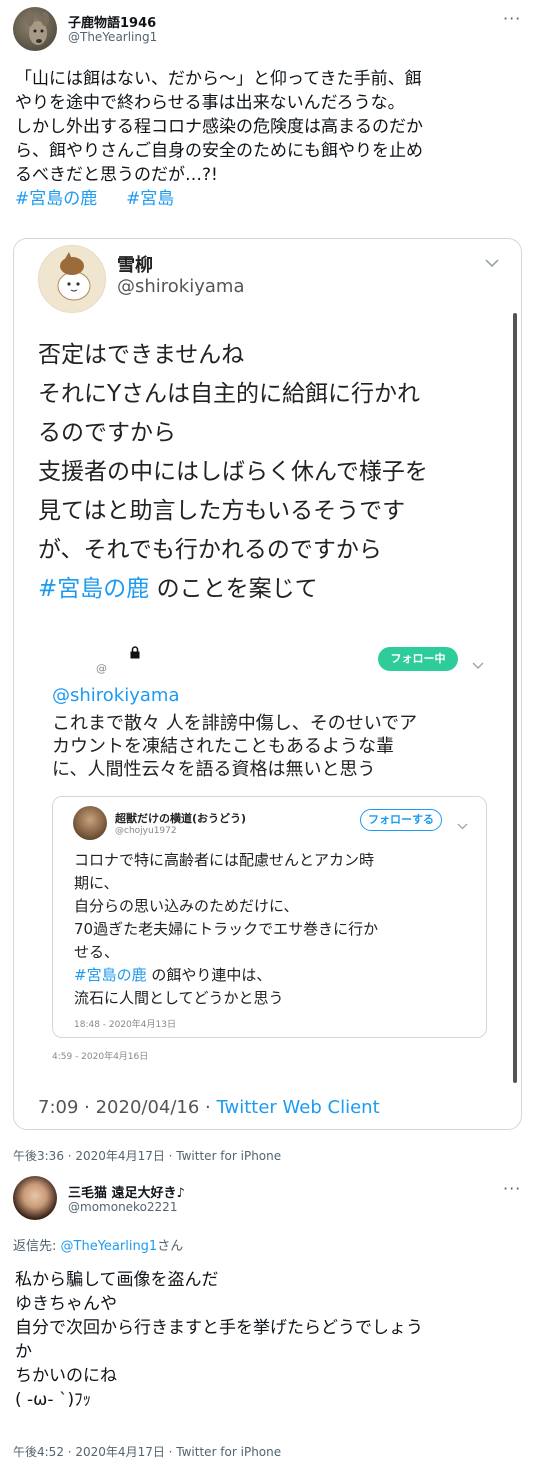  I want to click on screenshot-line-rest: のことを案じて, so click(233, 589).